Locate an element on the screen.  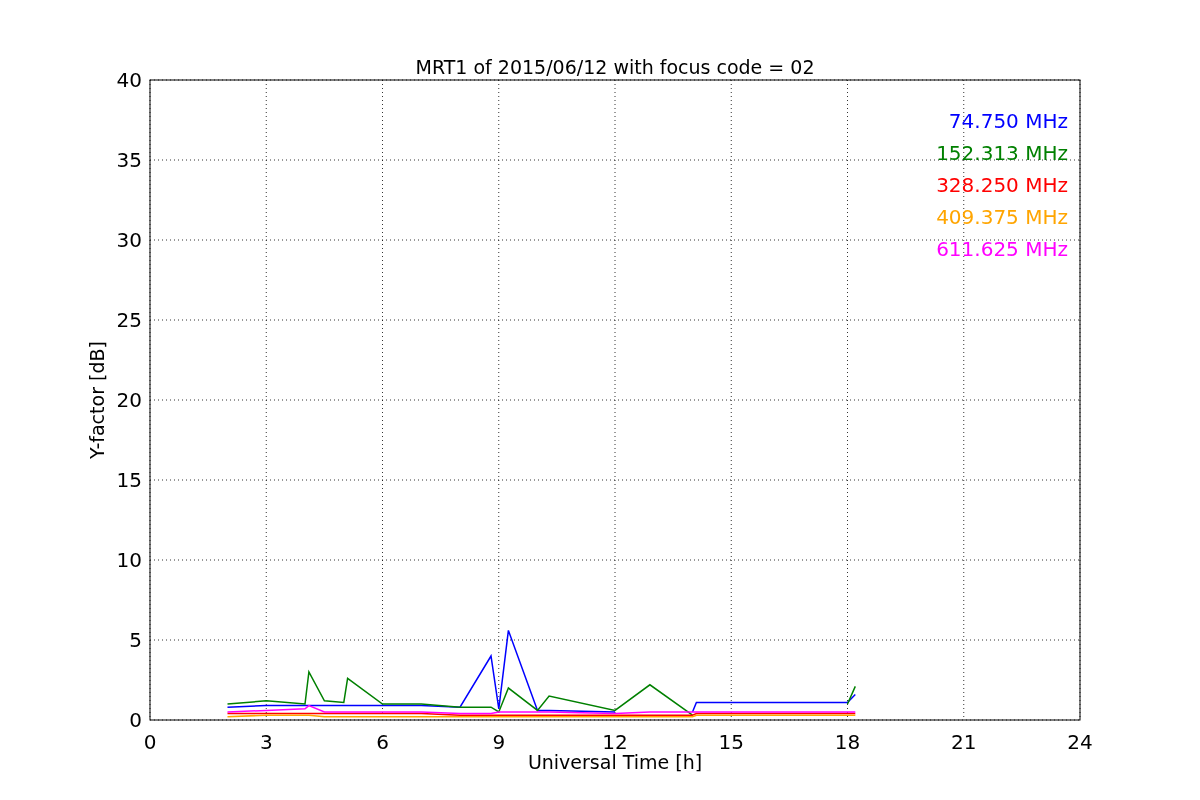
tick-label: 10 is located at coordinates (129, 560).